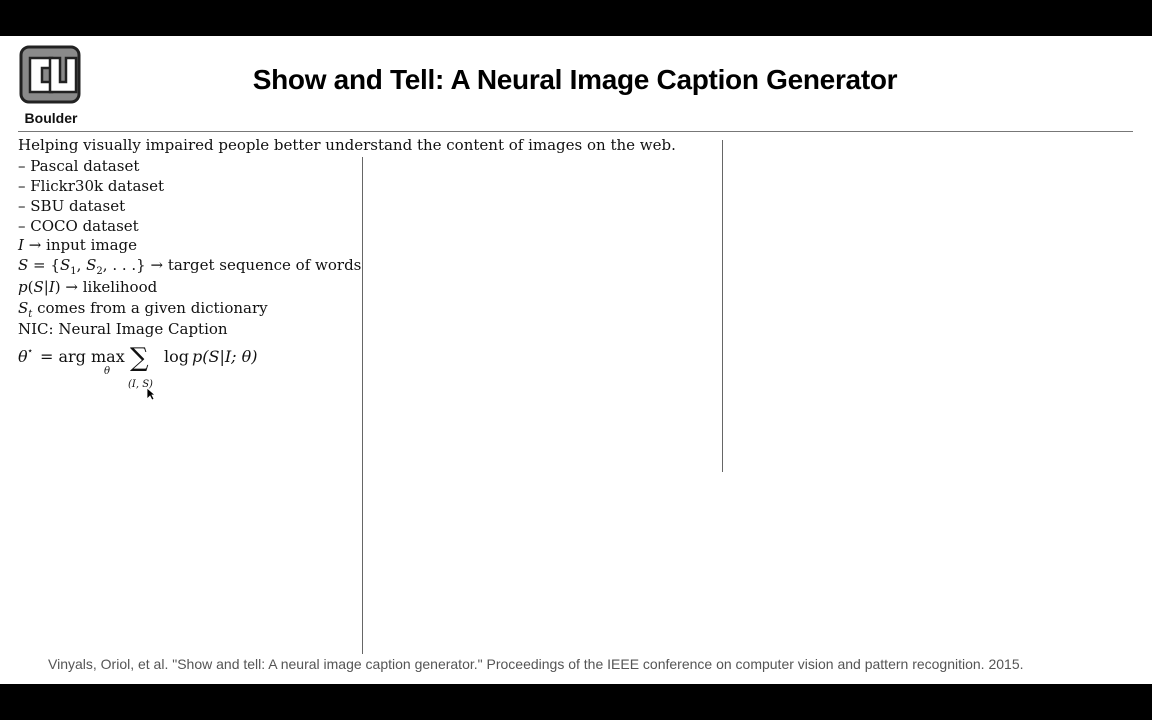  Describe the element at coordinates (82, 266) in the screenshot. I see `math-s-set: S = {S1, S2, . . .}` at that location.